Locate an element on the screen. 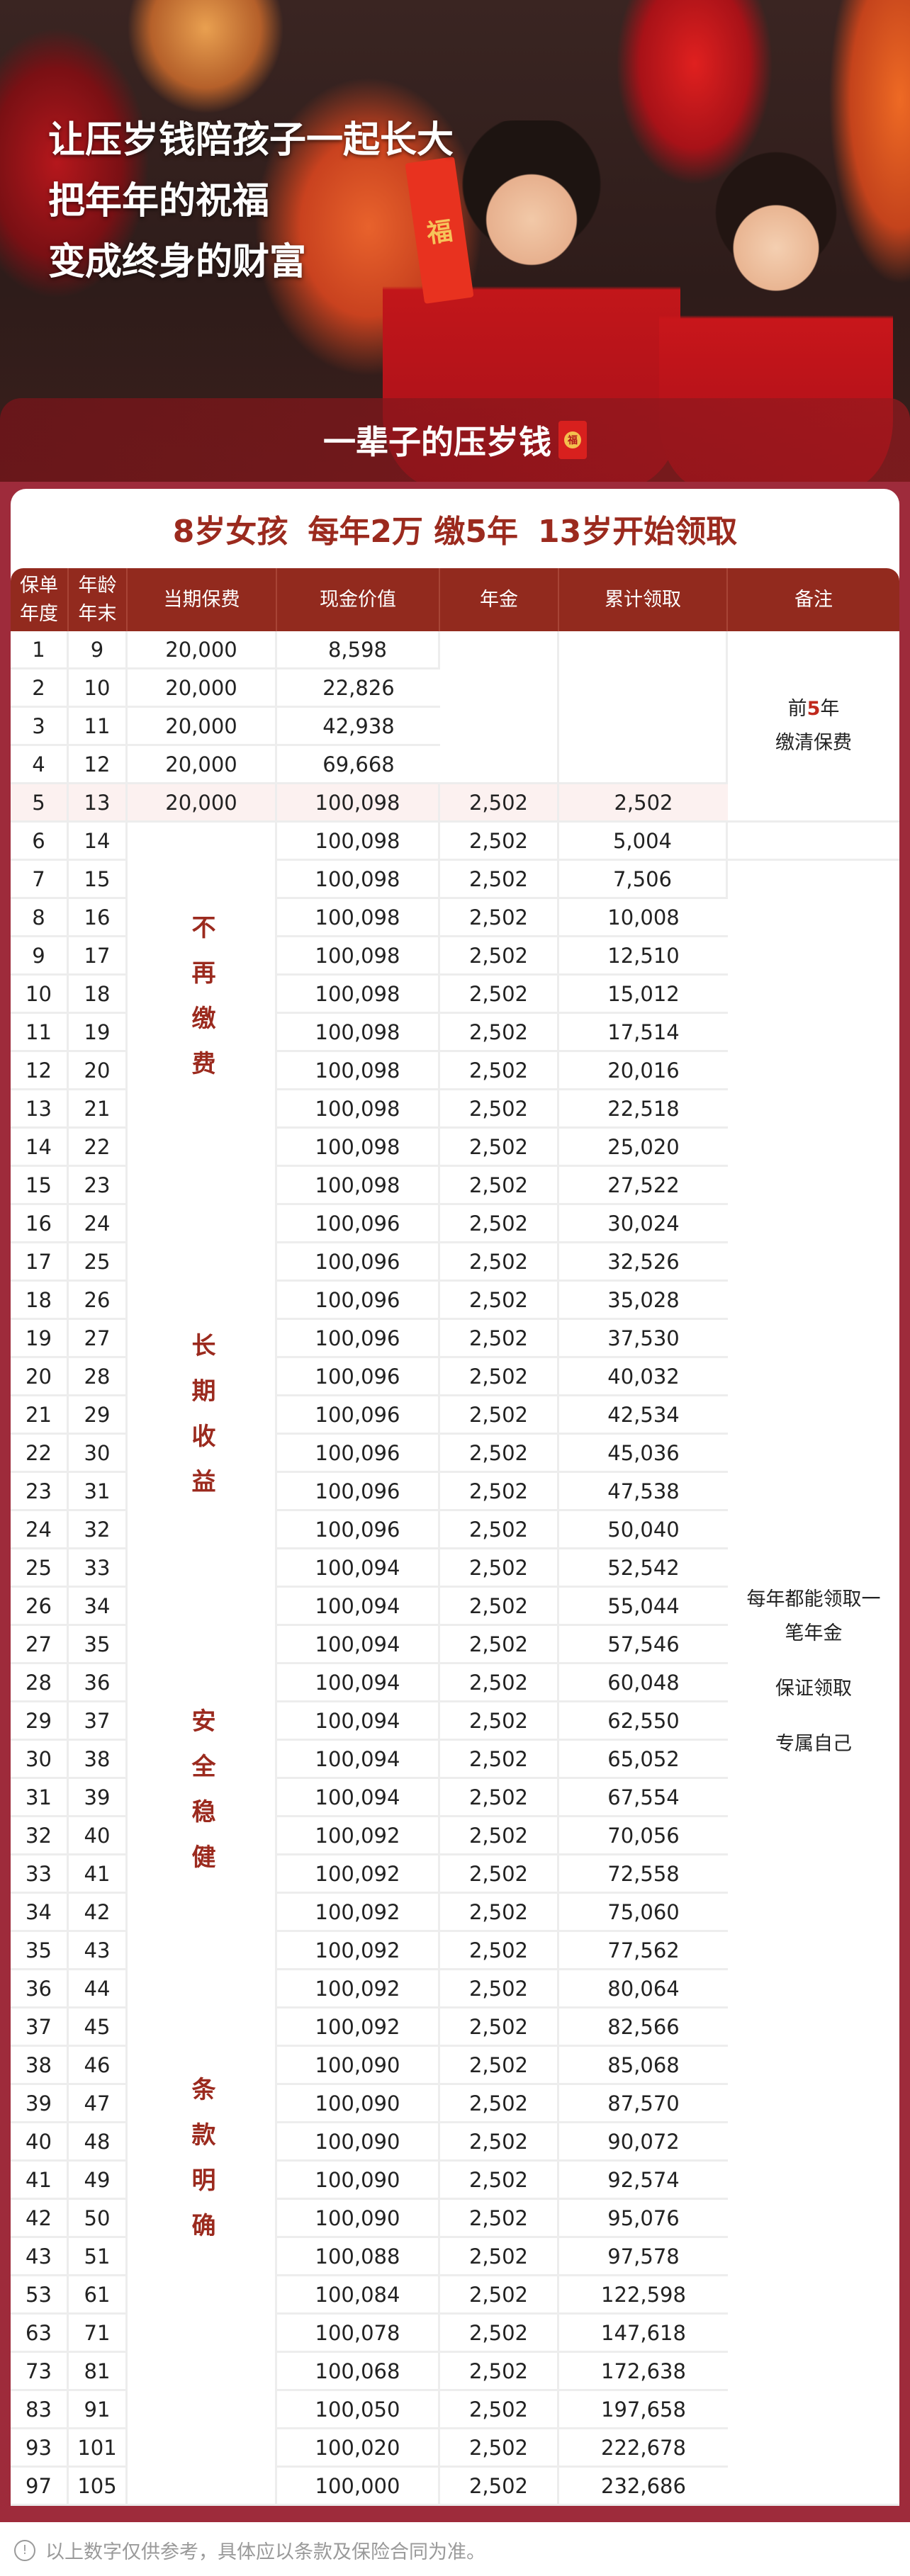  cell-cumulative: 52,542 is located at coordinates (644, 1568).